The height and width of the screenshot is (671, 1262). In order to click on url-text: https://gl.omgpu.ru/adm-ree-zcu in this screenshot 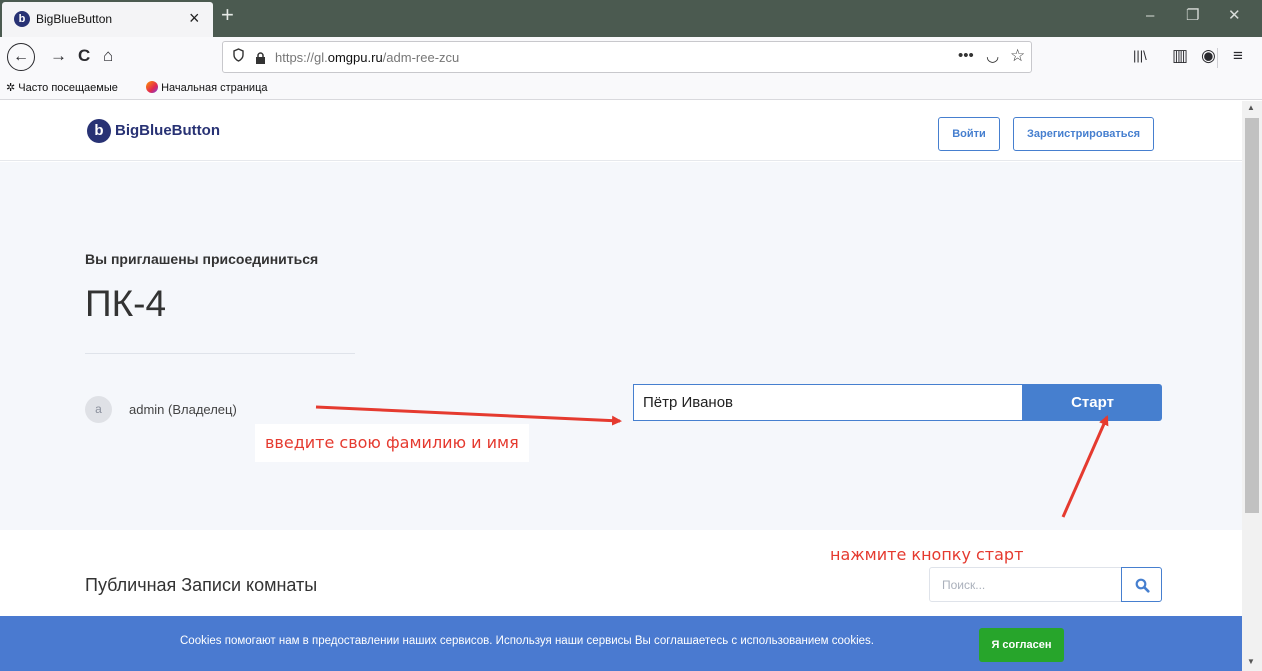, I will do `click(367, 57)`.